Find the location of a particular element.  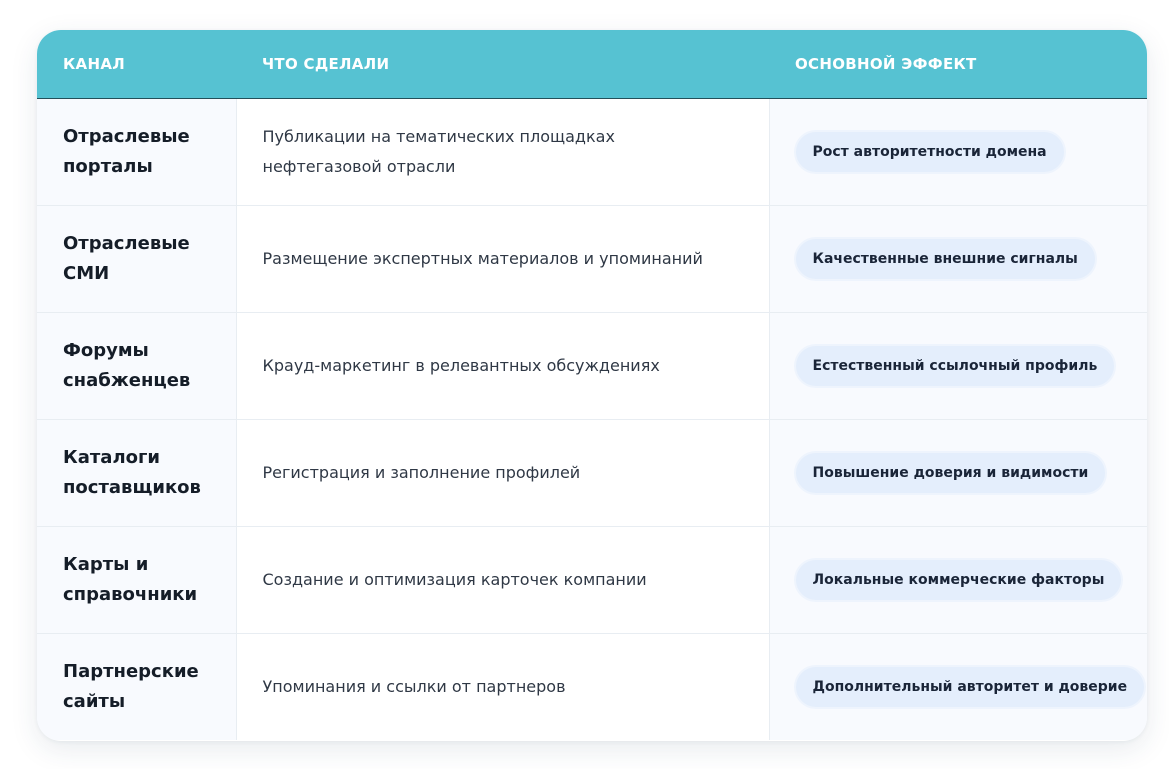

table-header-row: КАНАЛ ЧТО СДЕЛАЛИ ОСНОВНОЙ ЭФФЕКТ is located at coordinates (592, 64).